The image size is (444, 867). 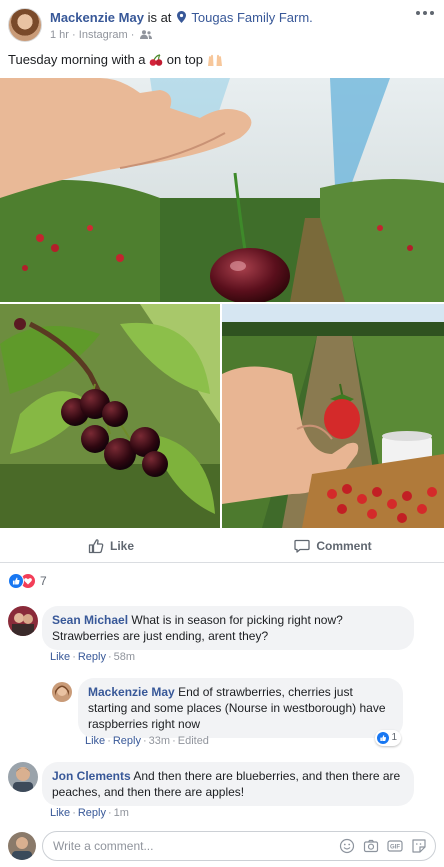 I want to click on reply-reaction-badge: 1, so click(x=388, y=738).